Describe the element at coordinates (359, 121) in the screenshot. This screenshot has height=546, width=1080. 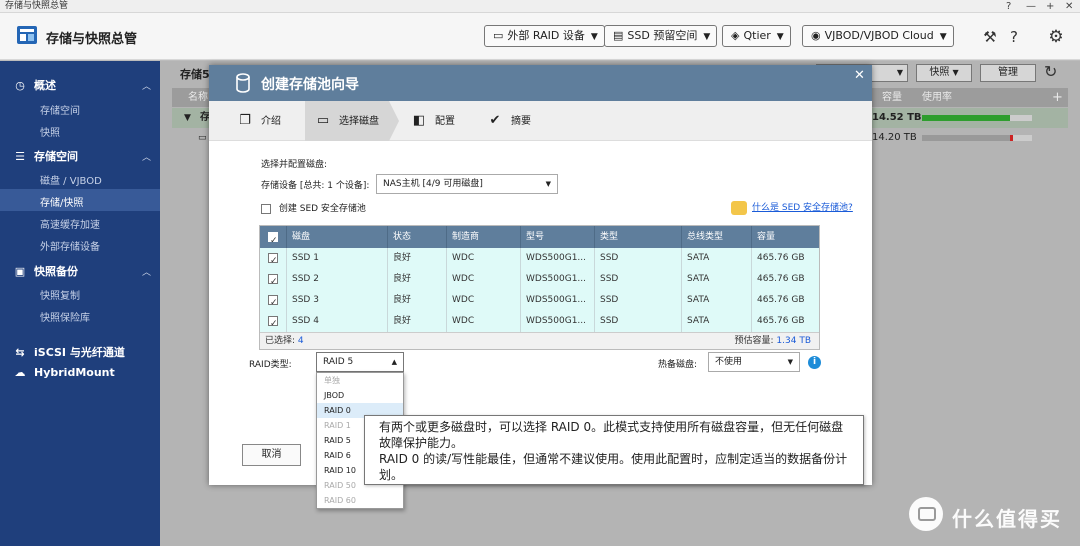
I see `step-label: 选择磁盘` at that location.